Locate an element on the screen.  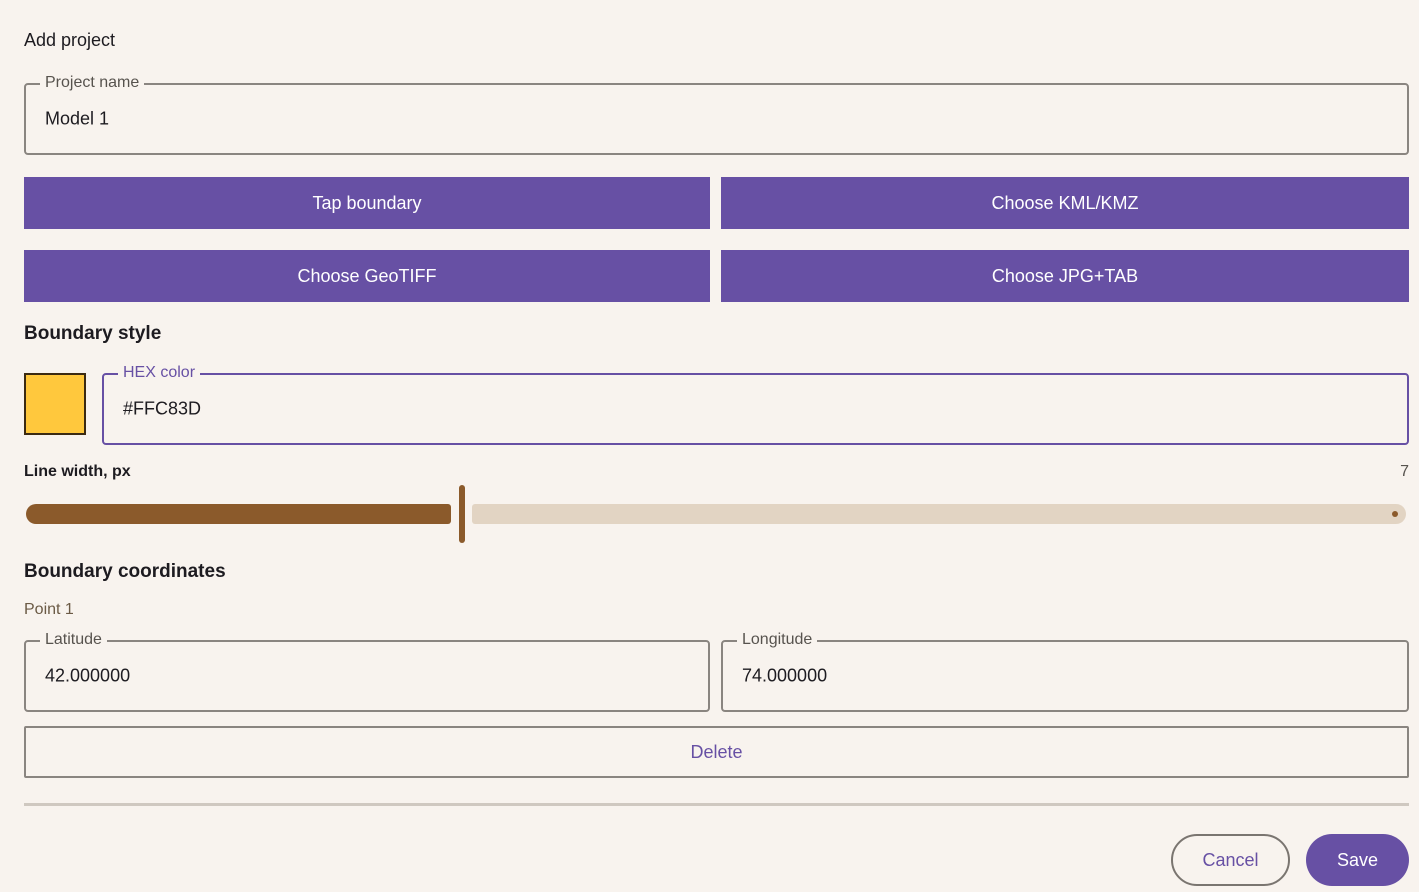
divider is located at coordinates (716, 804).